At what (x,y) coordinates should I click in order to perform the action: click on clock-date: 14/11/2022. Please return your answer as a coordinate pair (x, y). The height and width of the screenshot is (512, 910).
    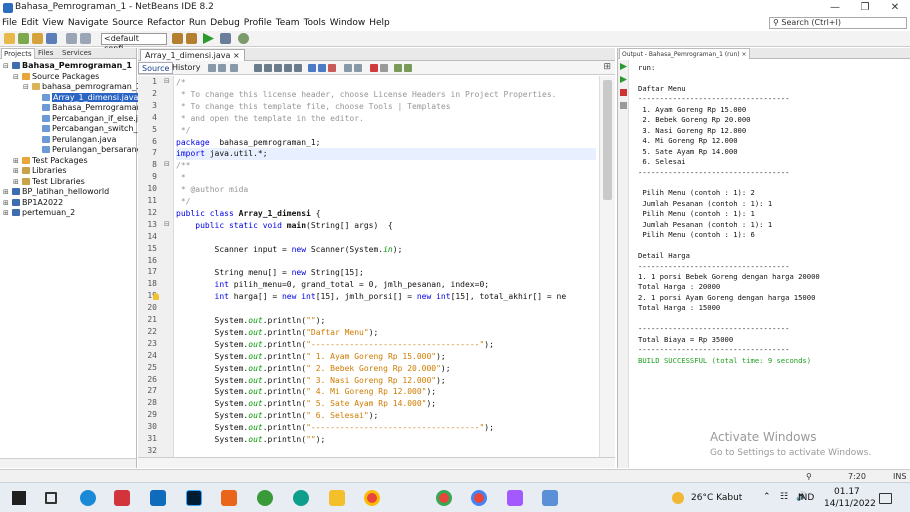
    Looking at the image, I should click on (850, 504).